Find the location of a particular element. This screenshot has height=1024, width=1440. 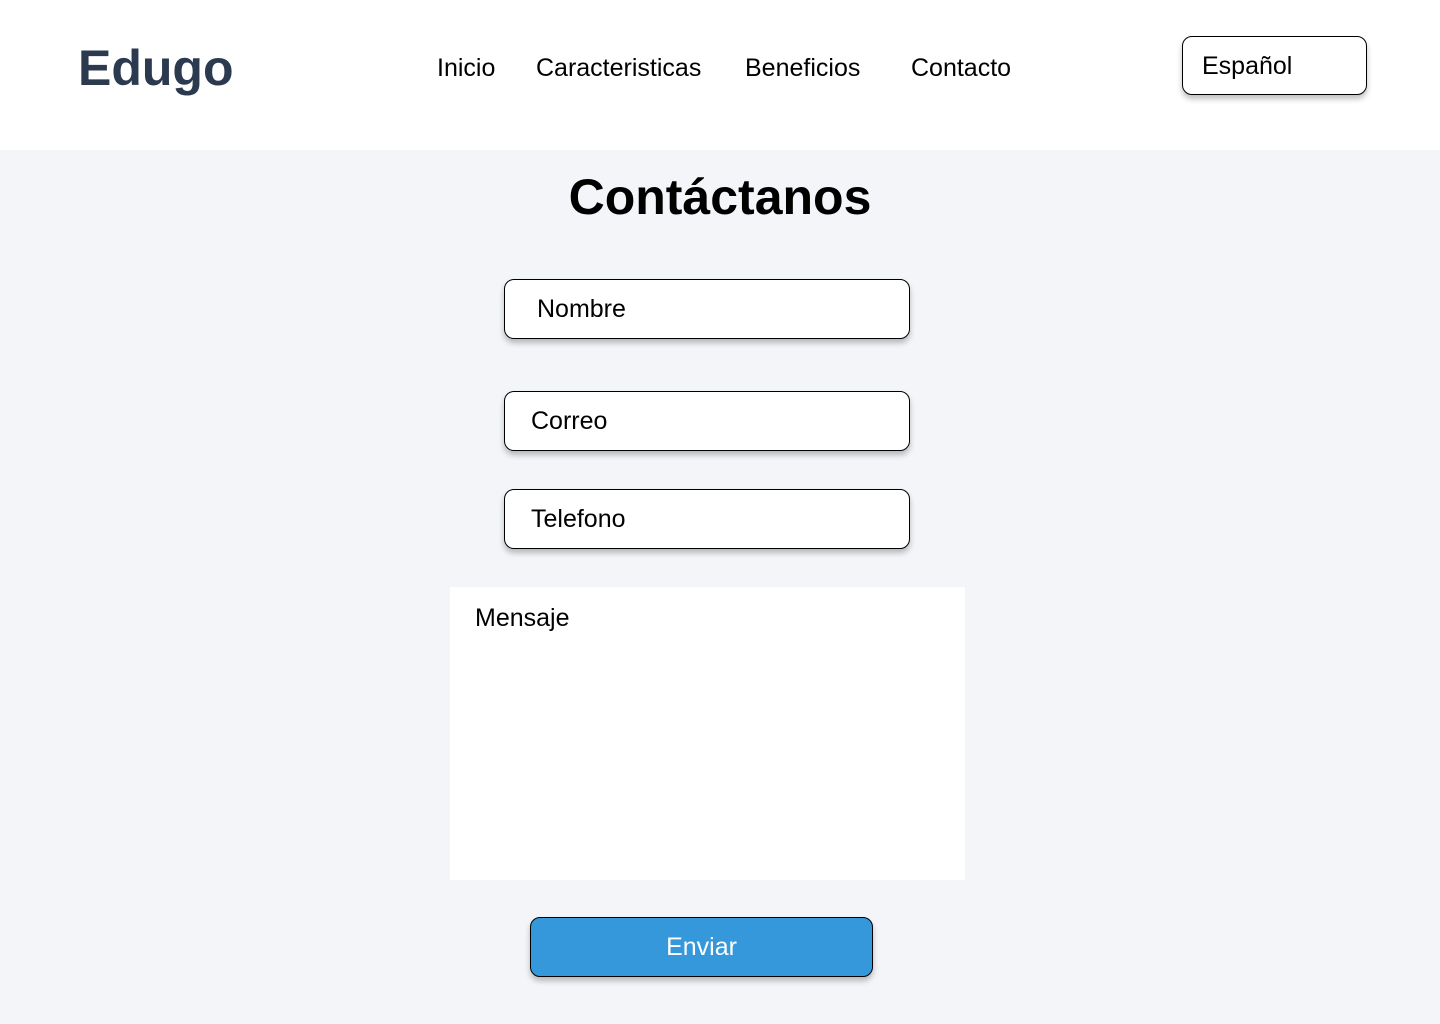

nav-link-beneficios: Beneficios is located at coordinates (802, 68).